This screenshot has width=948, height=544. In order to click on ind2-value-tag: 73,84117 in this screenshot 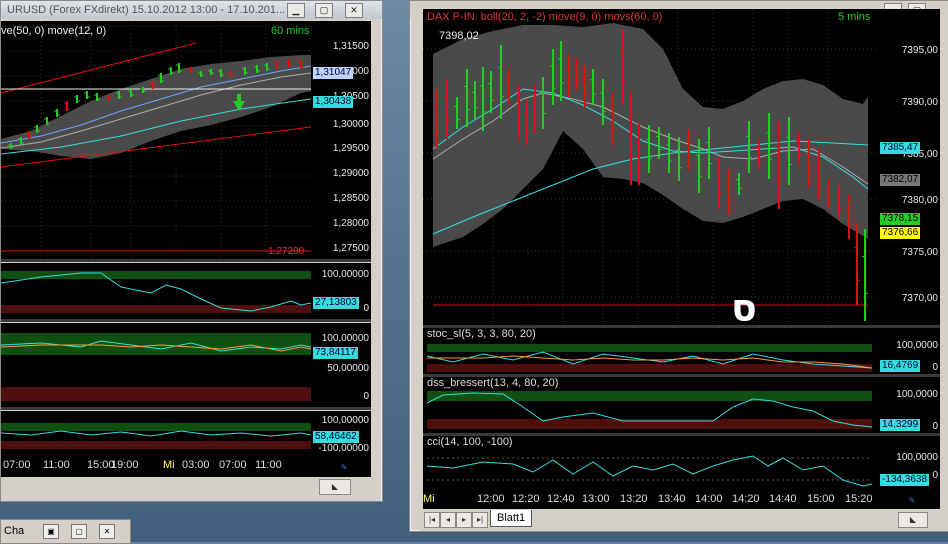, I will do `click(335, 353)`.